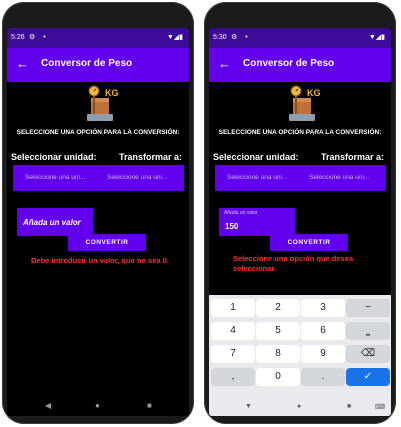 The height and width of the screenshot is (427, 401). I want to click on keyboard-switch-icon: ⌨, so click(380, 407).